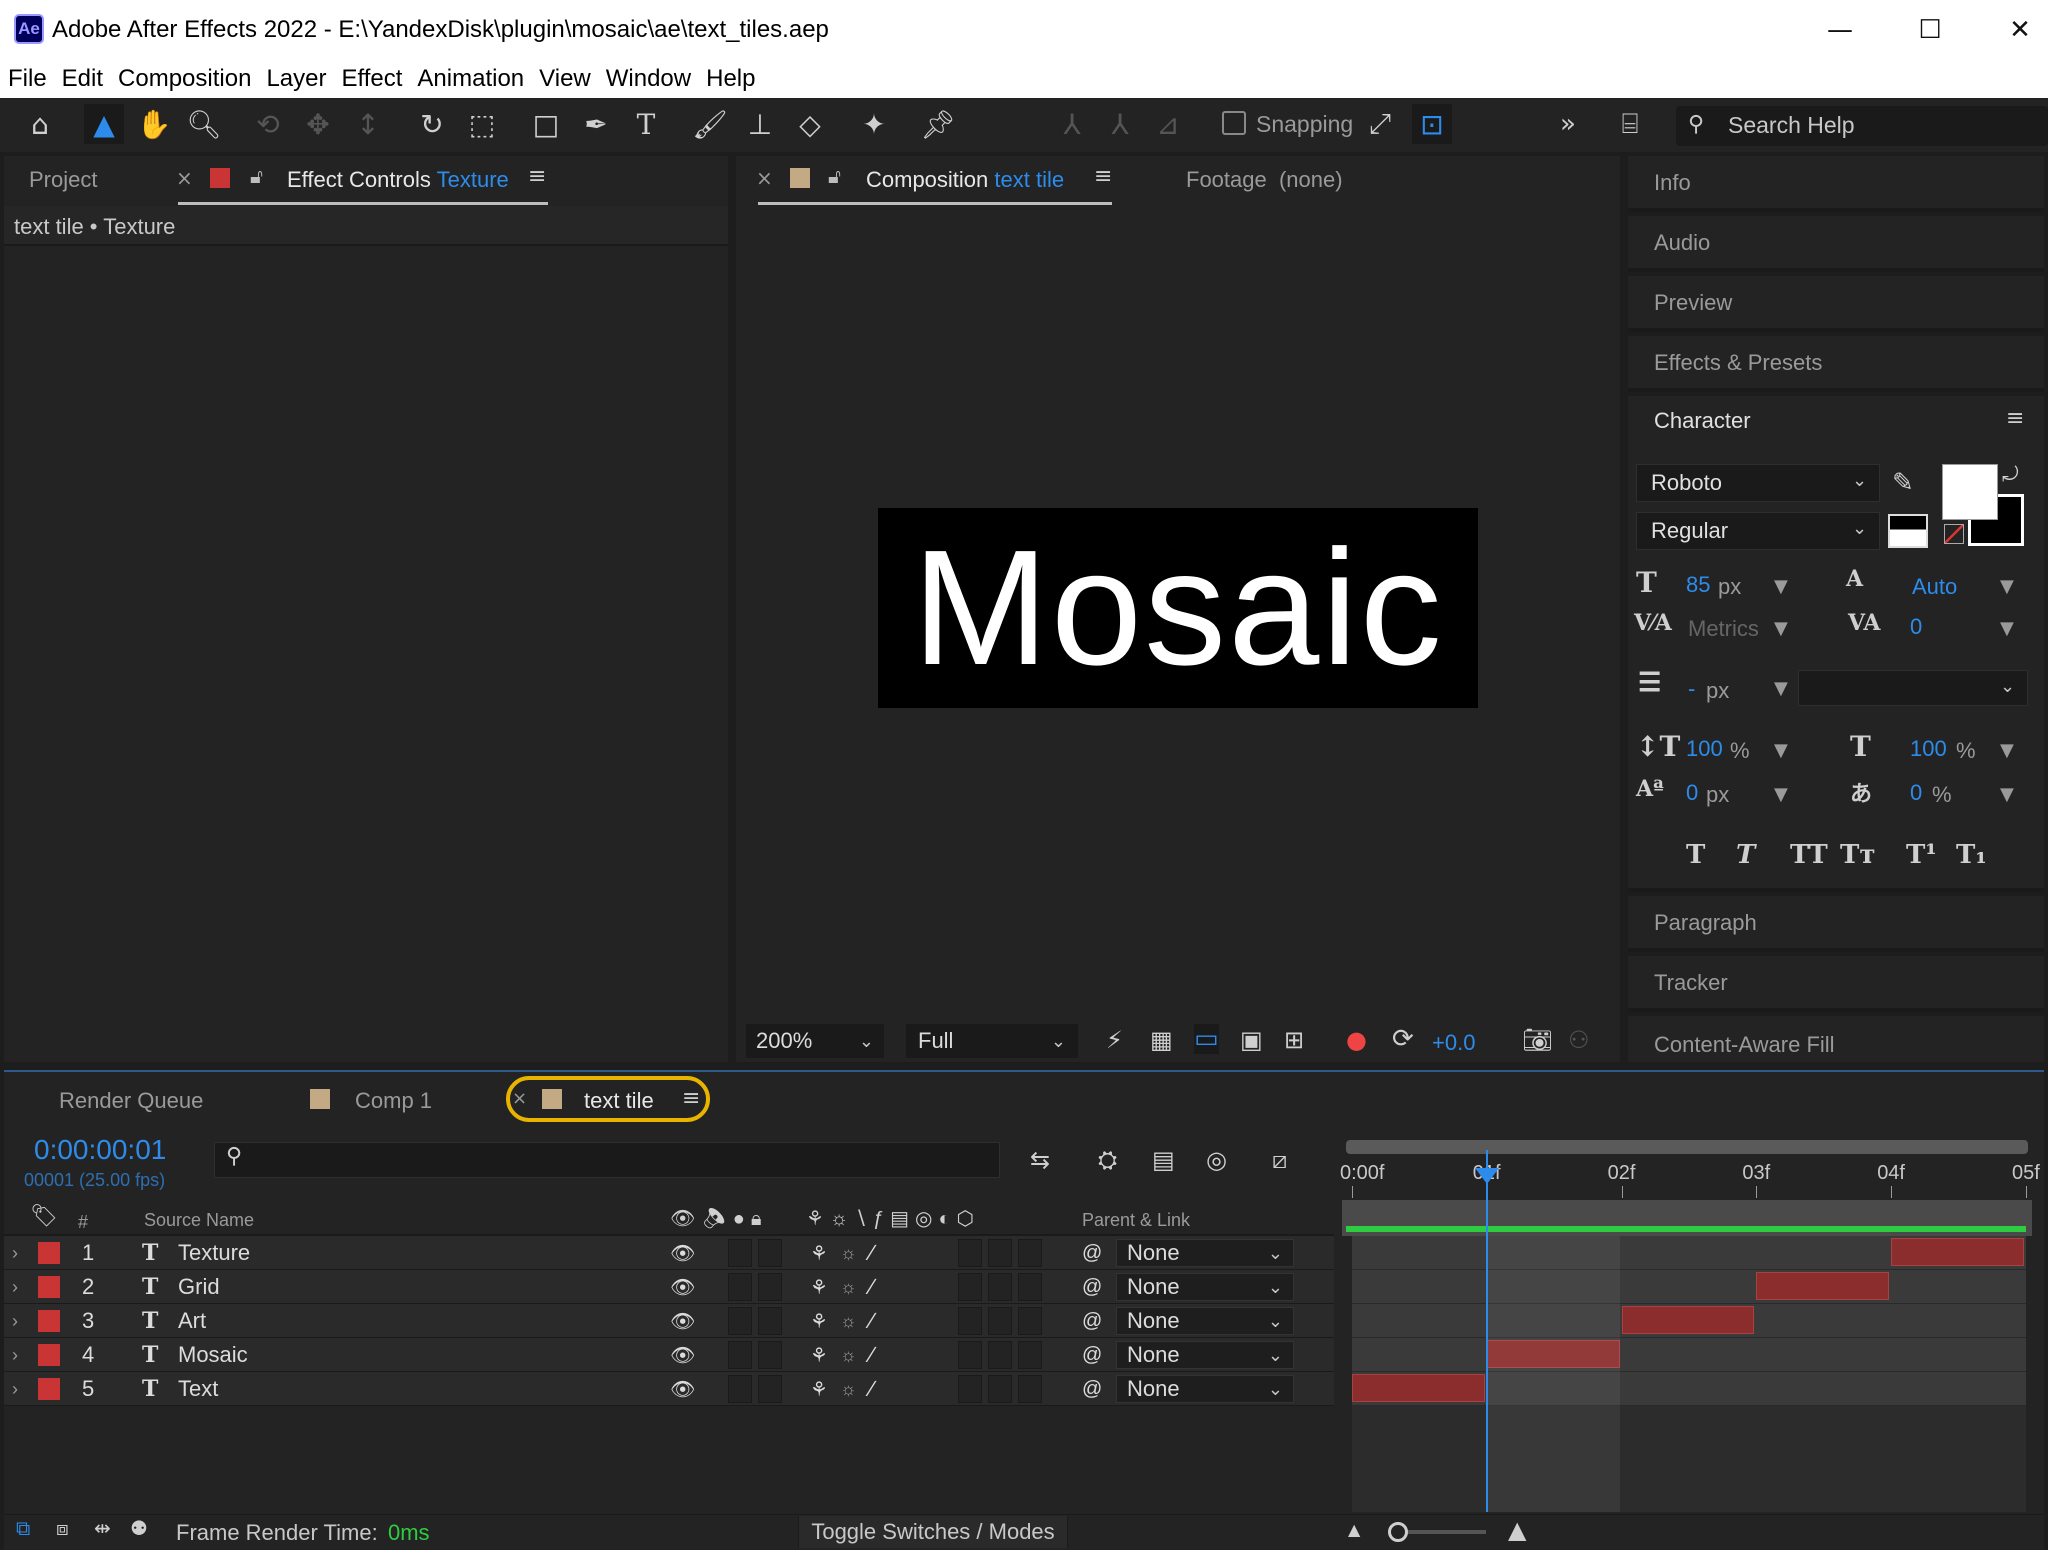  I want to click on vertical-scale-value: 100, so click(1704, 749).